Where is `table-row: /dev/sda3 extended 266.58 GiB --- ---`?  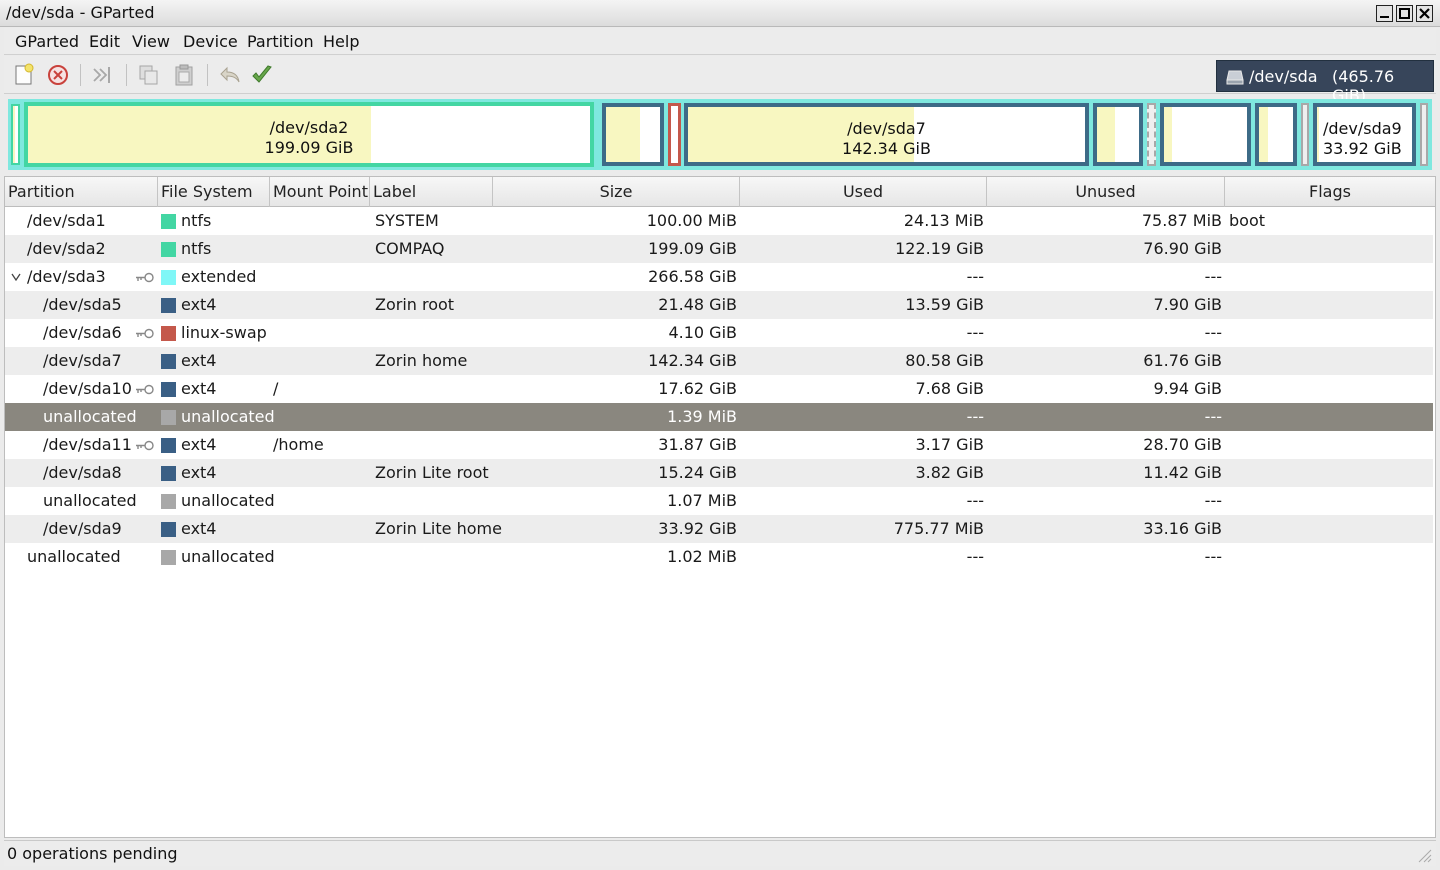 table-row: /dev/sda3 extended 266.58 GiB --- --- is located at coordinates (719, 277).